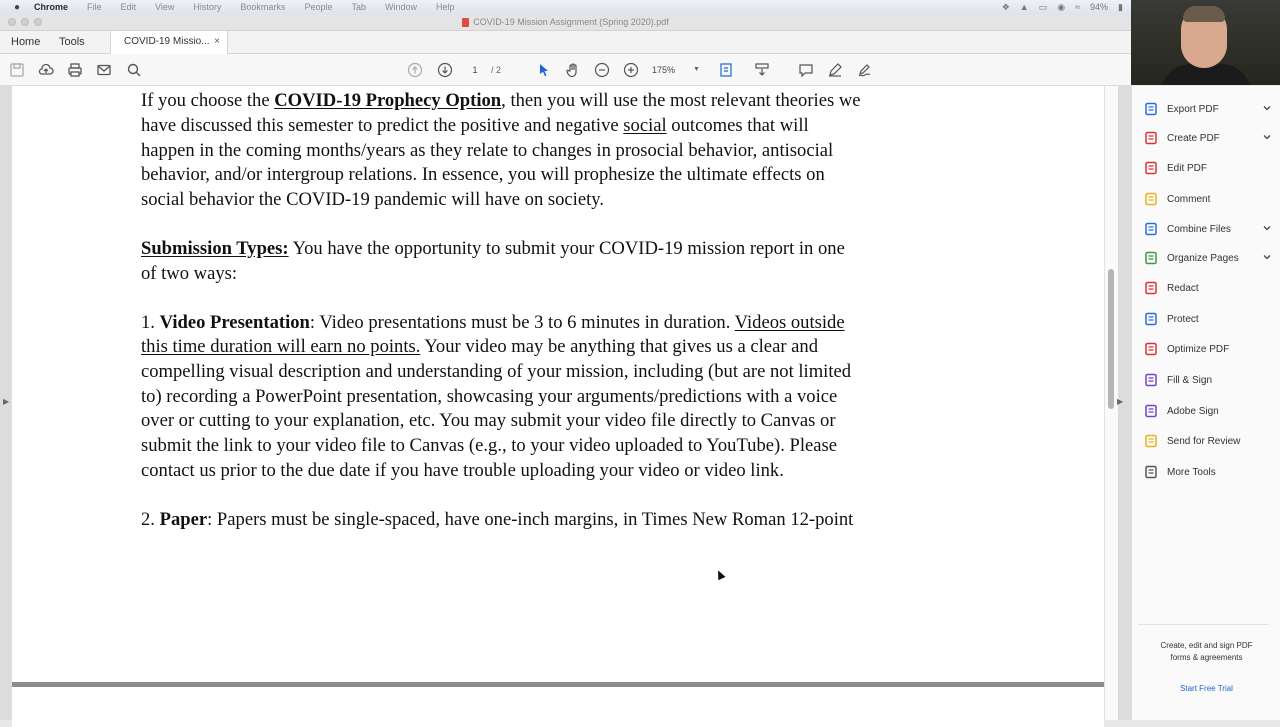 This screenshot has height=727, width=1280. What do you see at coordinates (726, 70) in the screenshot?
I see `fit-page-icon` at bounding box center [726, 70].